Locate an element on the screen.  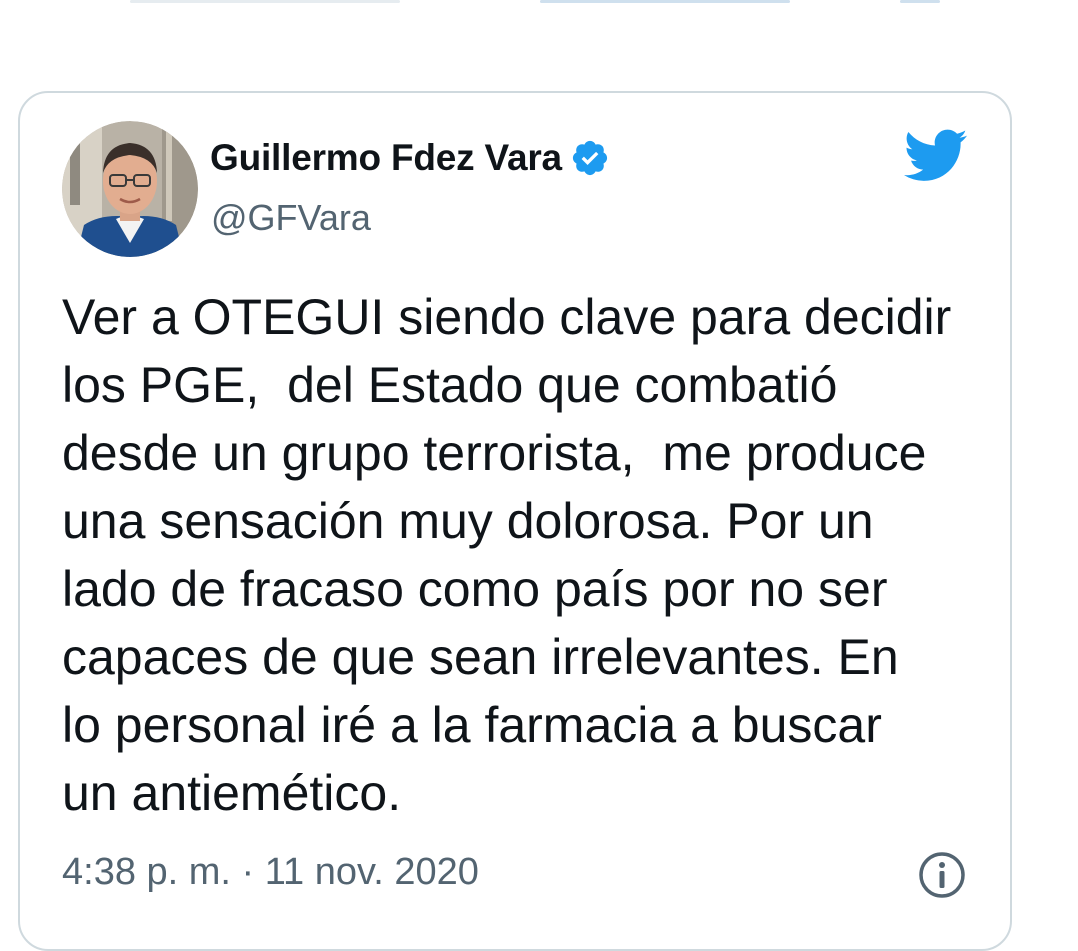
verified-badge-icon is located at coordinates (590, 158).